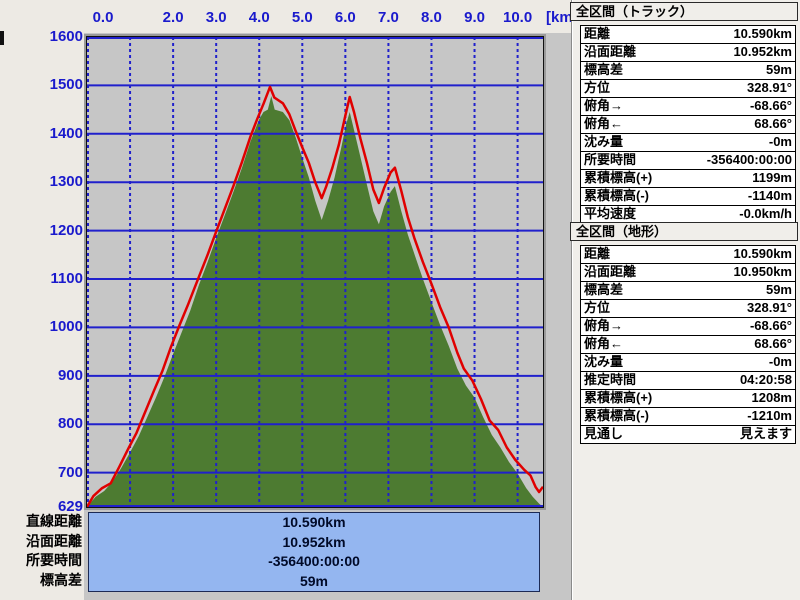  What do you see at coordinates (762, 271) in the screenshot?
I see `stat-value: 10.950km` at bounding box center [762, 271].